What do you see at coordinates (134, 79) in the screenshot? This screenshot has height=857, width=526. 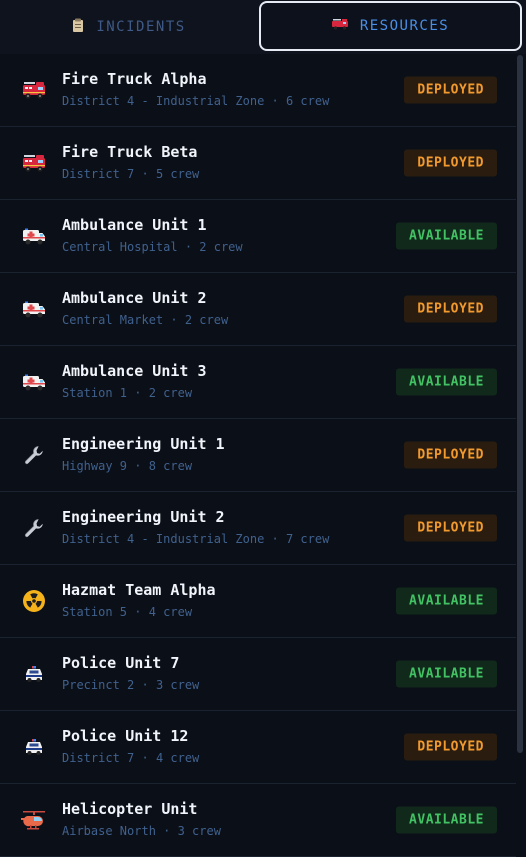 I see `resource-name: Fire Truck Alpha` at bounding box center [134, 79].